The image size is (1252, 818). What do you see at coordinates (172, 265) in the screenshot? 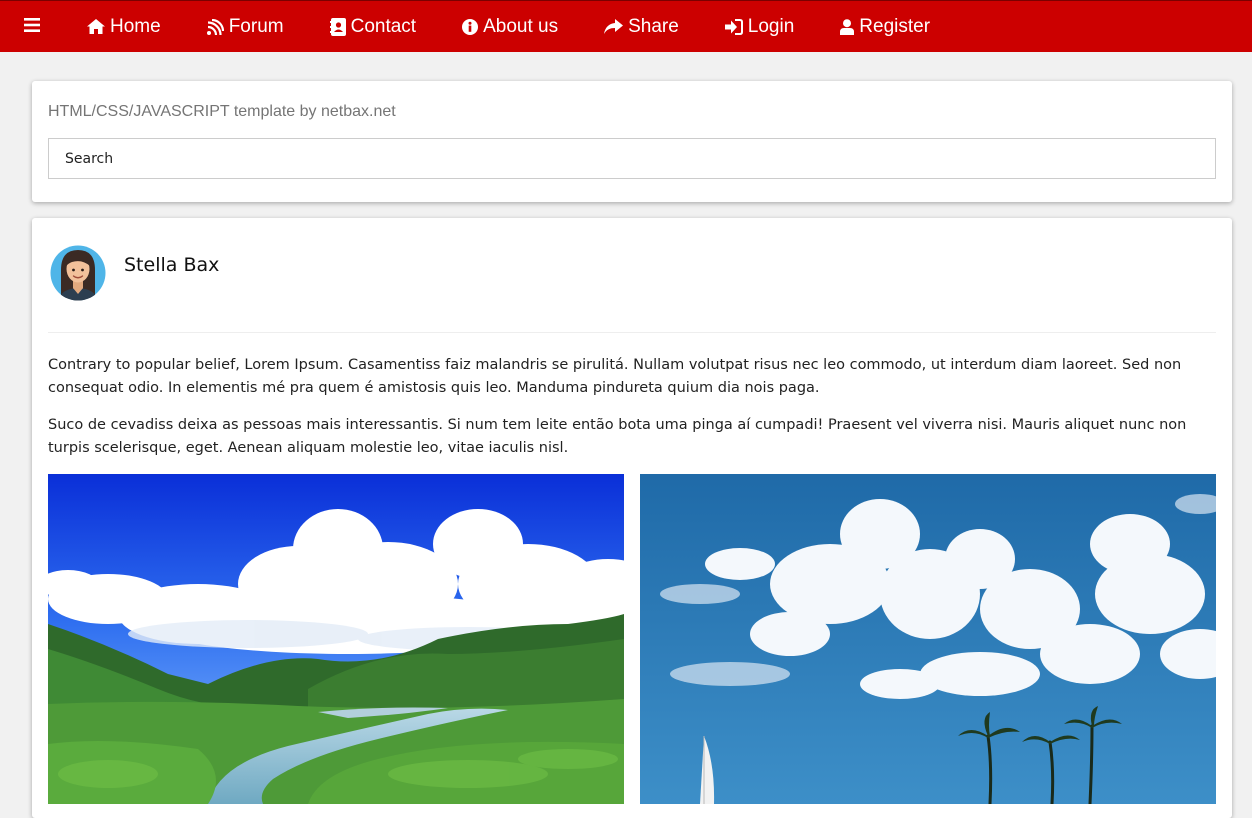
I see `author-name: Stella Bax` at bounding box center [172, 265].